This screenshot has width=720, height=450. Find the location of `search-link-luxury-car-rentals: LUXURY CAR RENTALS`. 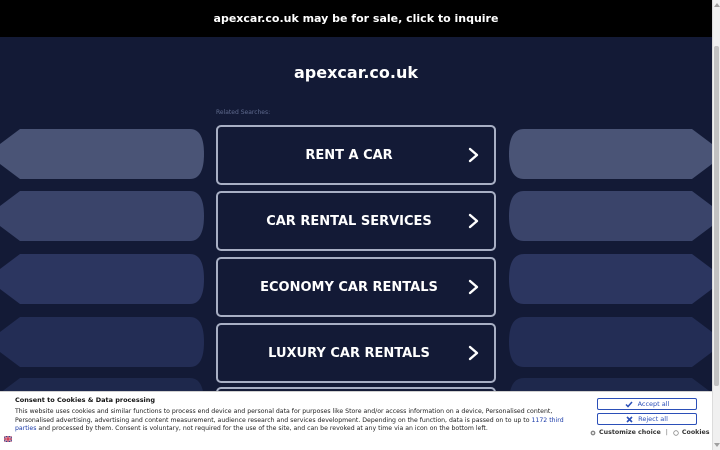

search-link-luxury-car-rentals: LUXURY CAR RENTALS is located at coordinates (356, 353).